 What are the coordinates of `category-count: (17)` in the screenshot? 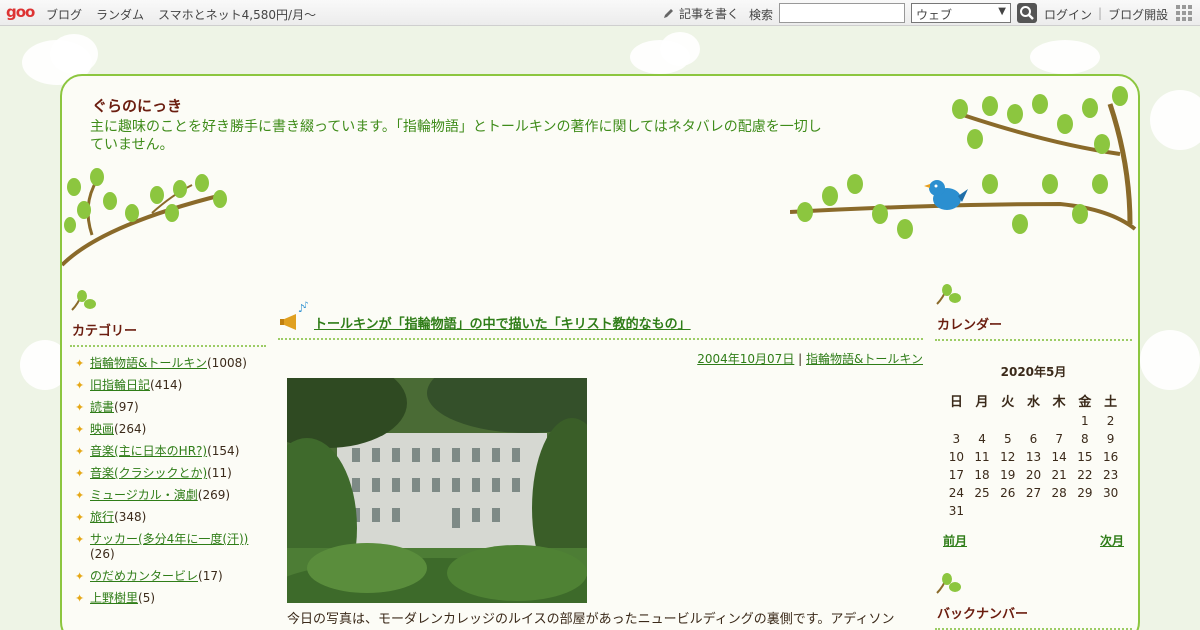 It's located at (210, 576).